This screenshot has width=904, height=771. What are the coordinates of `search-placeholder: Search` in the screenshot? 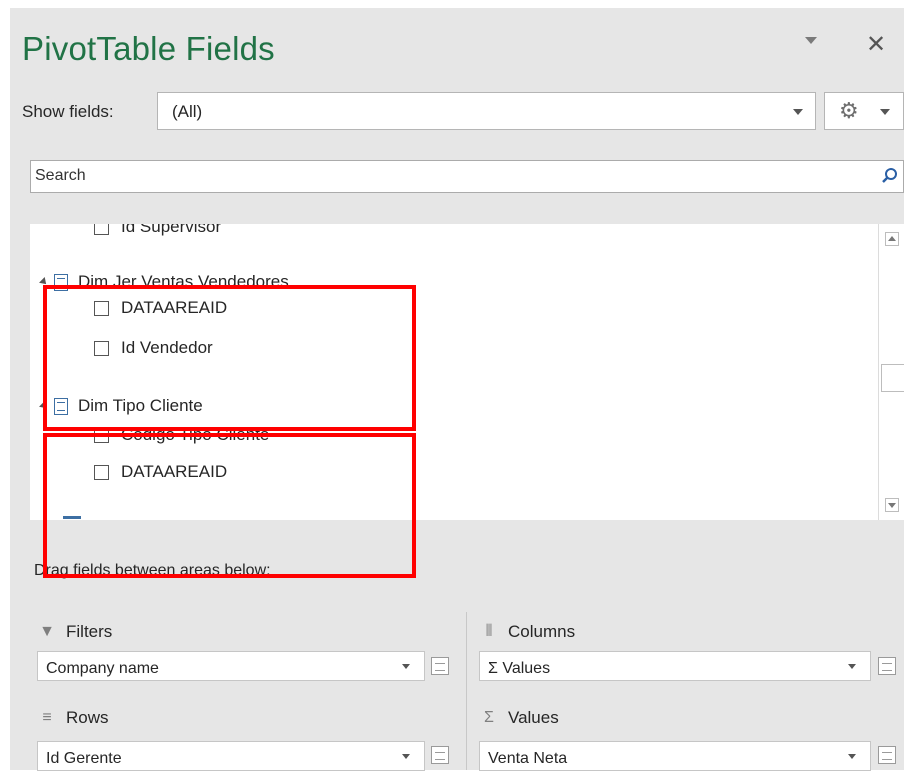 It's located at (60, 175).